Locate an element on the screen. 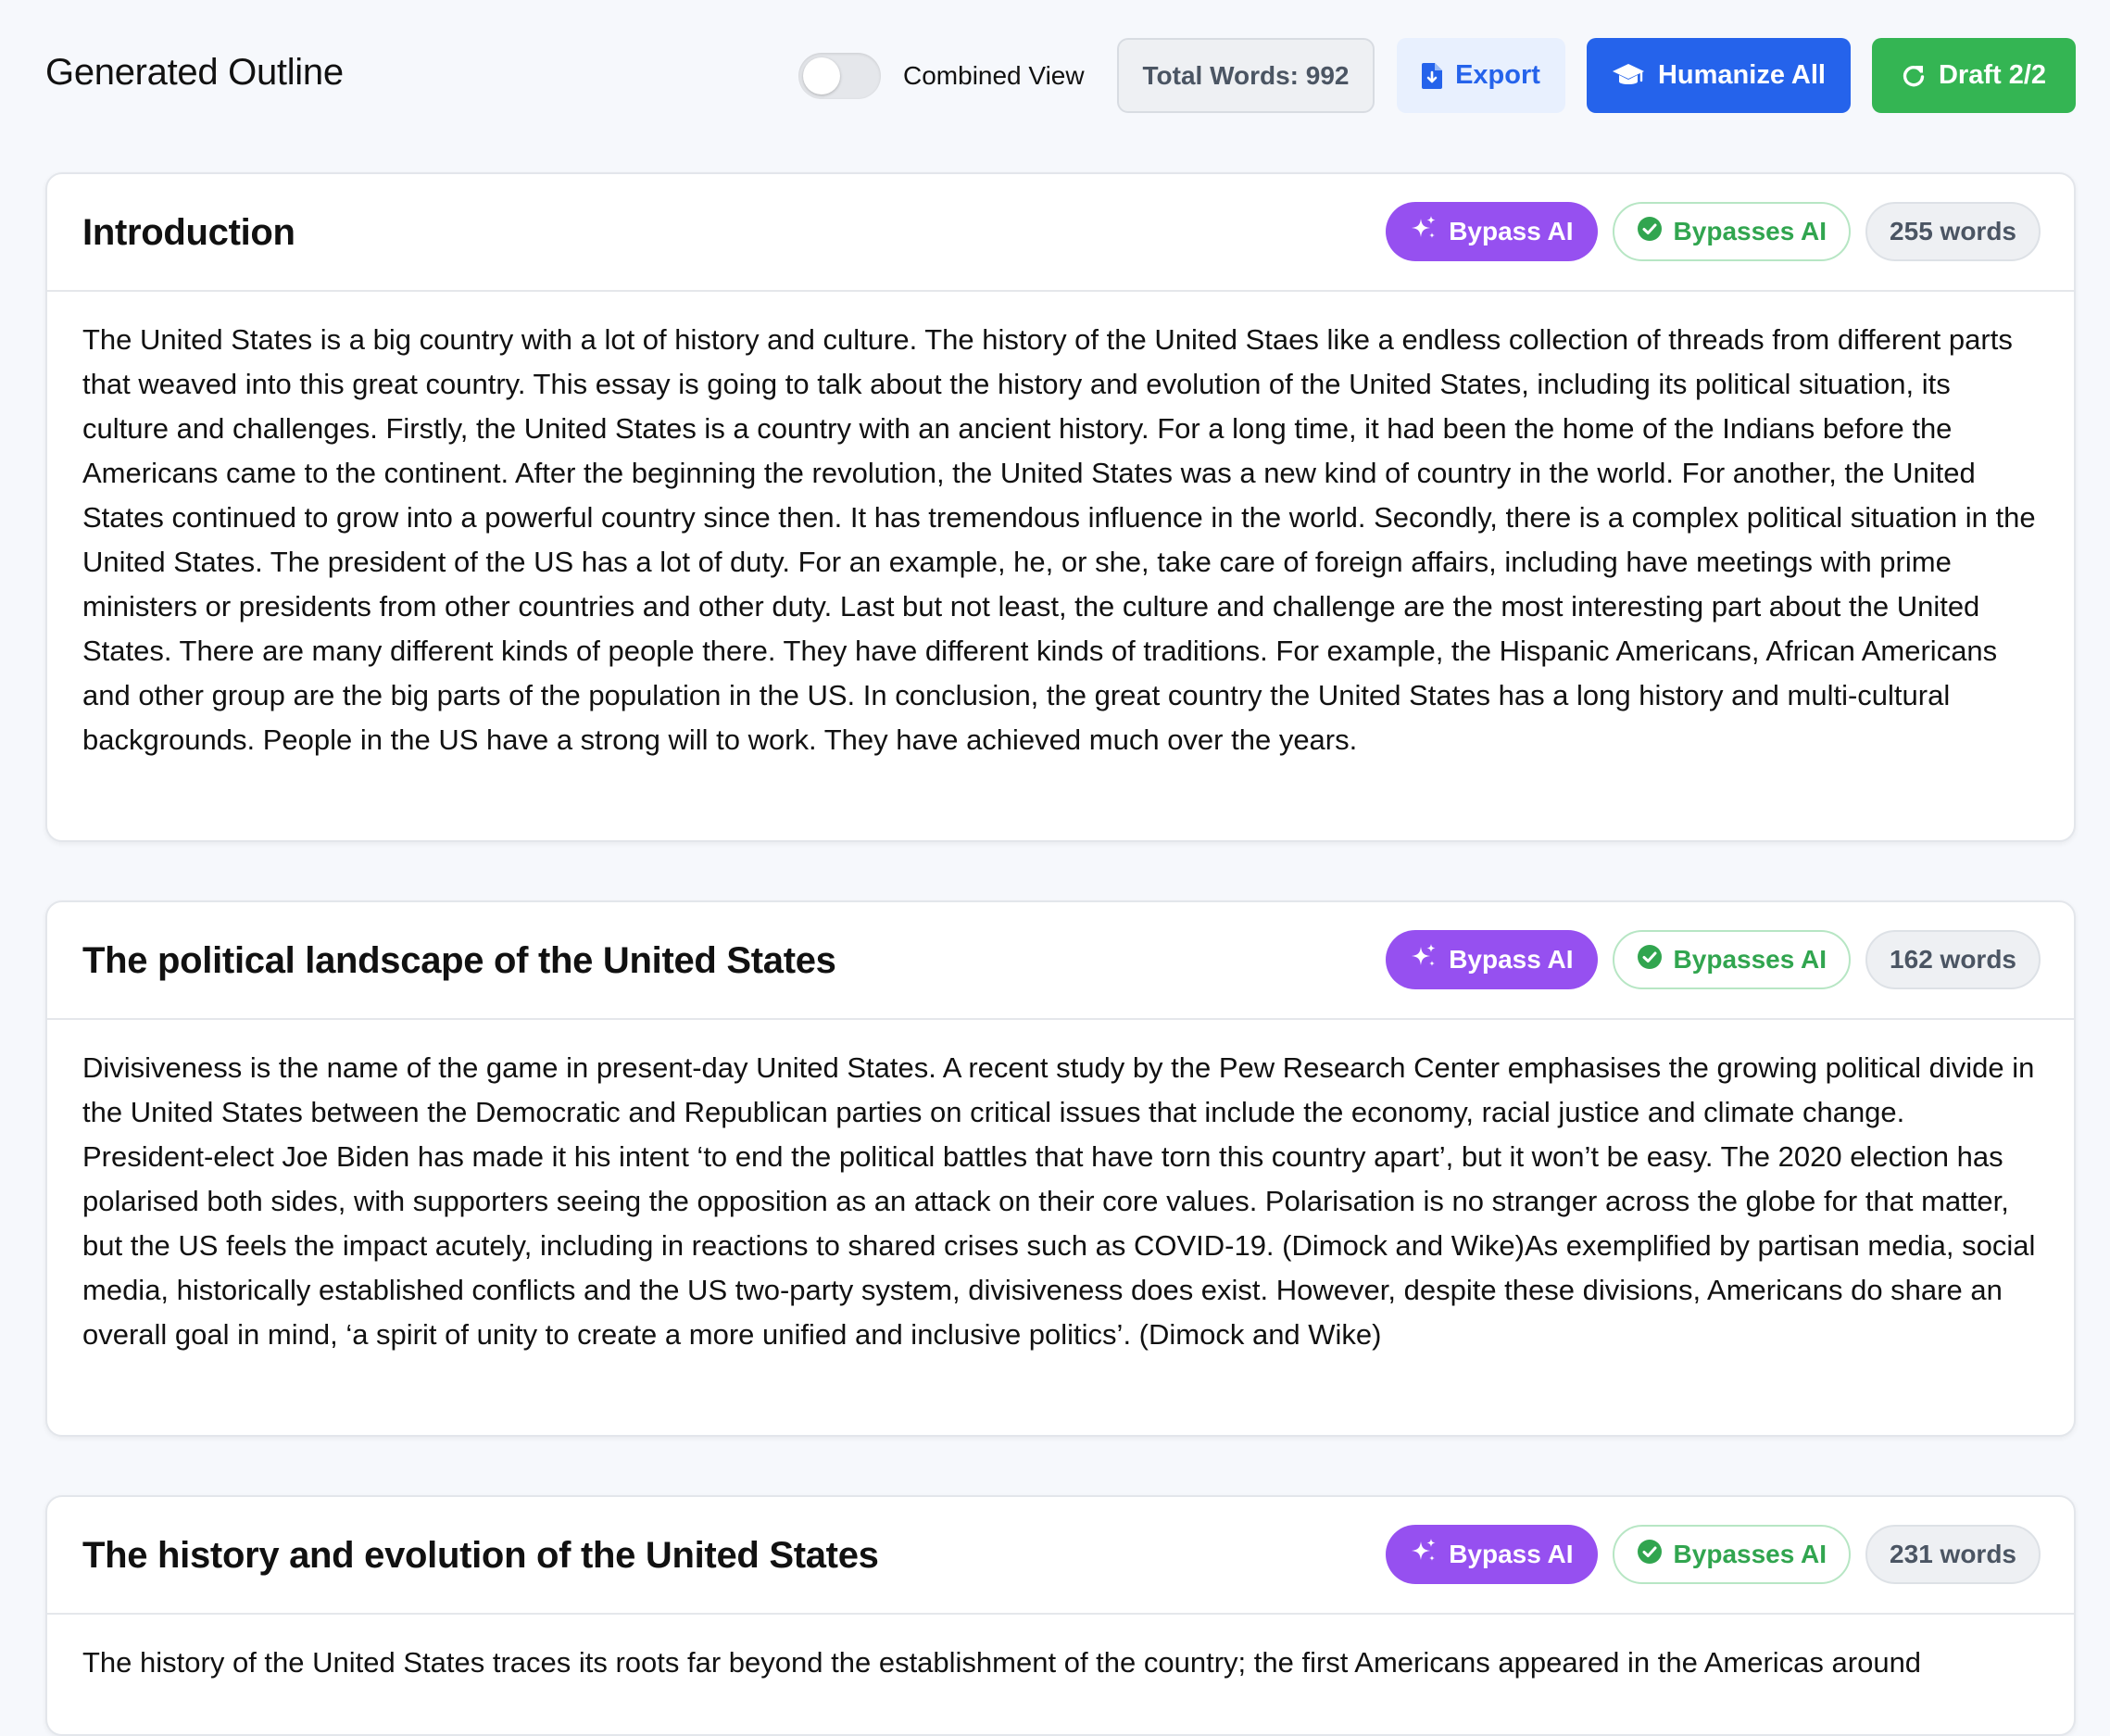  word-count-badge: 255 words is located at coordinates (1953, 231).